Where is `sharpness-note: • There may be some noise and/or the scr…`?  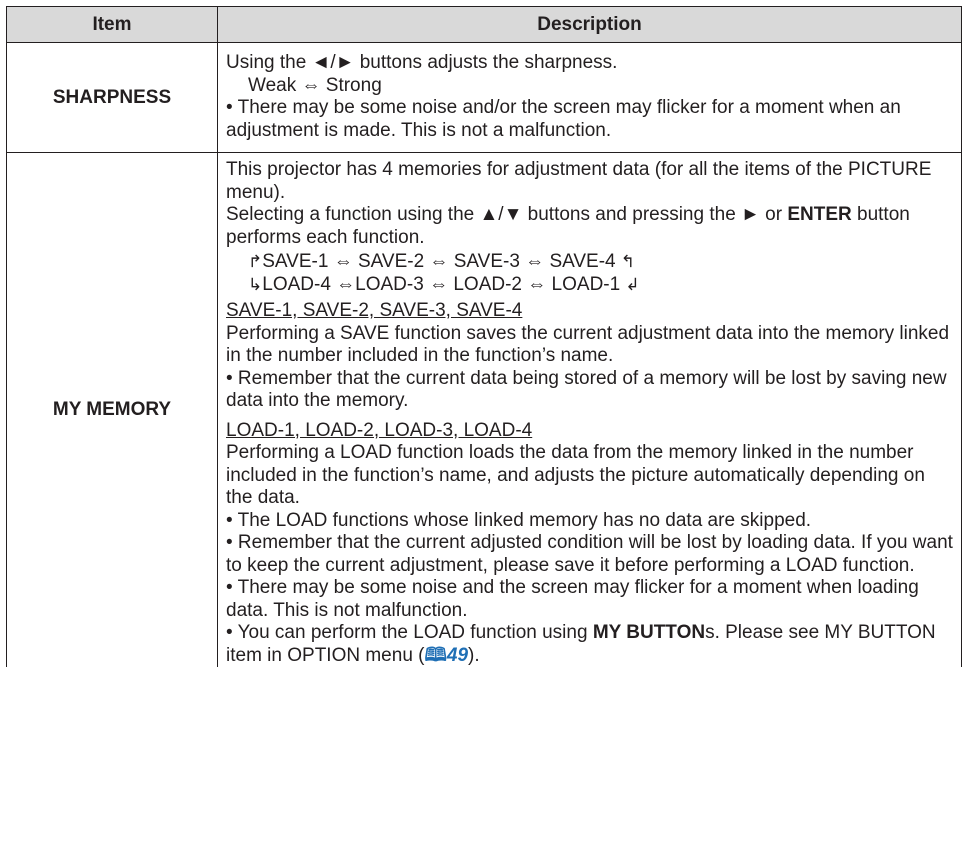
sharpness-note: • There may be some noise and/or the scr… is located at coordinates (563, 119).